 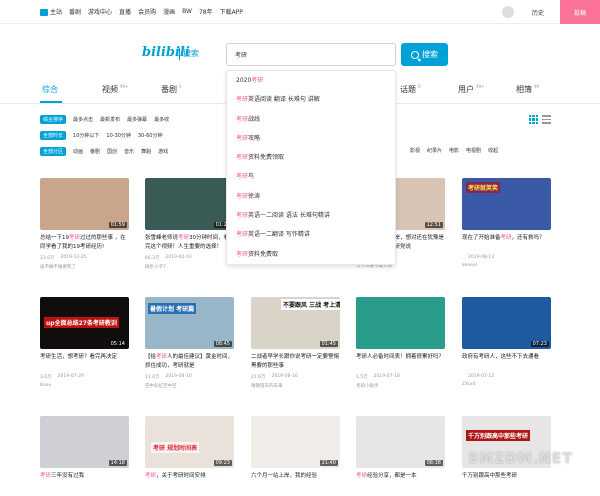 I want to click on video-thumbnail: 14:18, so click(x=84, y=442).